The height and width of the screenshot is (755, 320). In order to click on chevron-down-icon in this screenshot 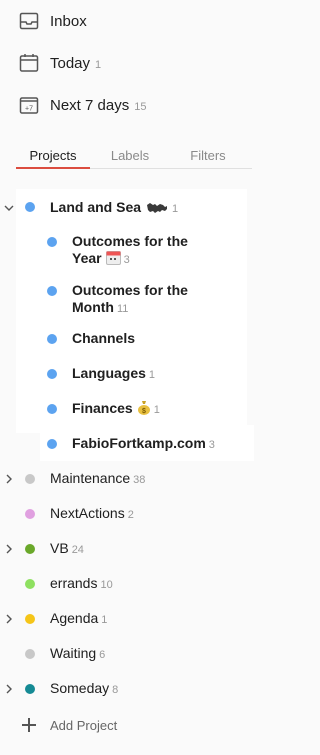, I will do `click(9, 208)`.